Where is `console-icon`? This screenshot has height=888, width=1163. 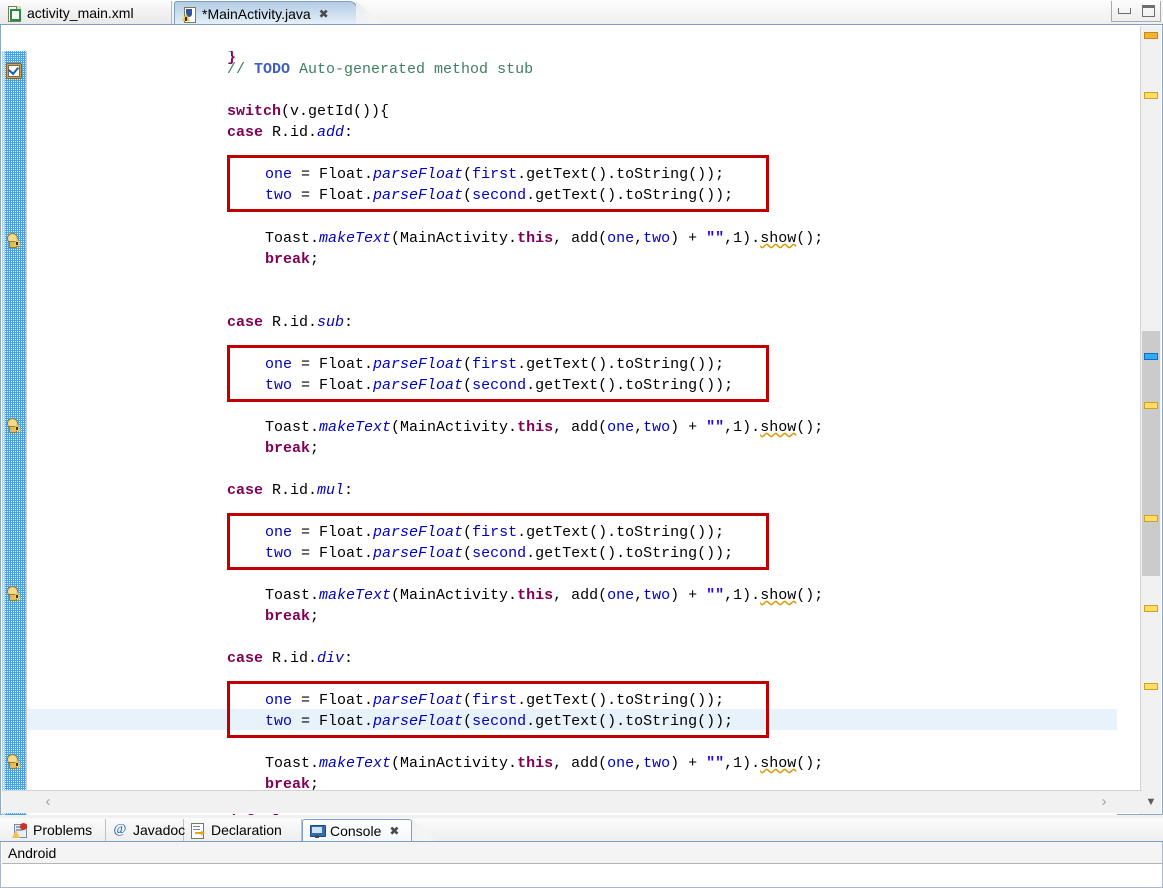
console-icon is located at coordinates (317, 831).